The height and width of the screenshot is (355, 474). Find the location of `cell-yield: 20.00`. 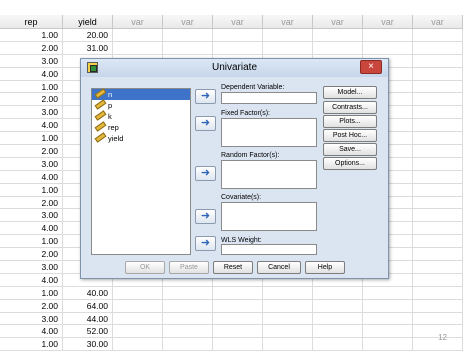

cell-yield: 20.00 is located at coordinates (88, 35).